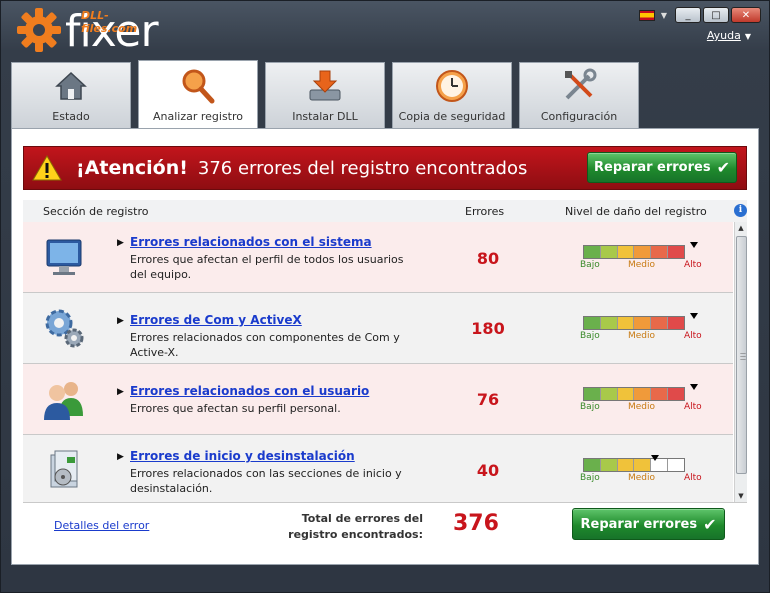 The width and height of the screenshot is (770, 593). Describe the element at coordinates (488, 399) in the screenshot. I see `error-count: 76` at that location.